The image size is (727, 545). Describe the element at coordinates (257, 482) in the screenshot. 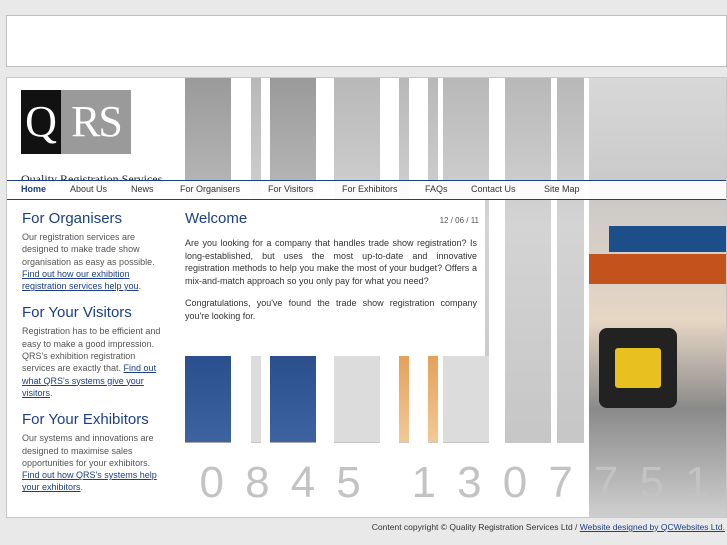

I see `phone-digit: 8` at that location.